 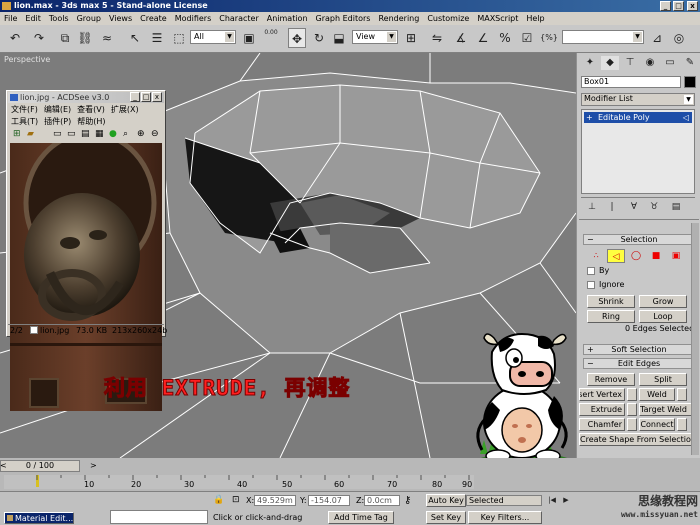 I want to click on object-name-field: Box01, so click(x=631, y=82).